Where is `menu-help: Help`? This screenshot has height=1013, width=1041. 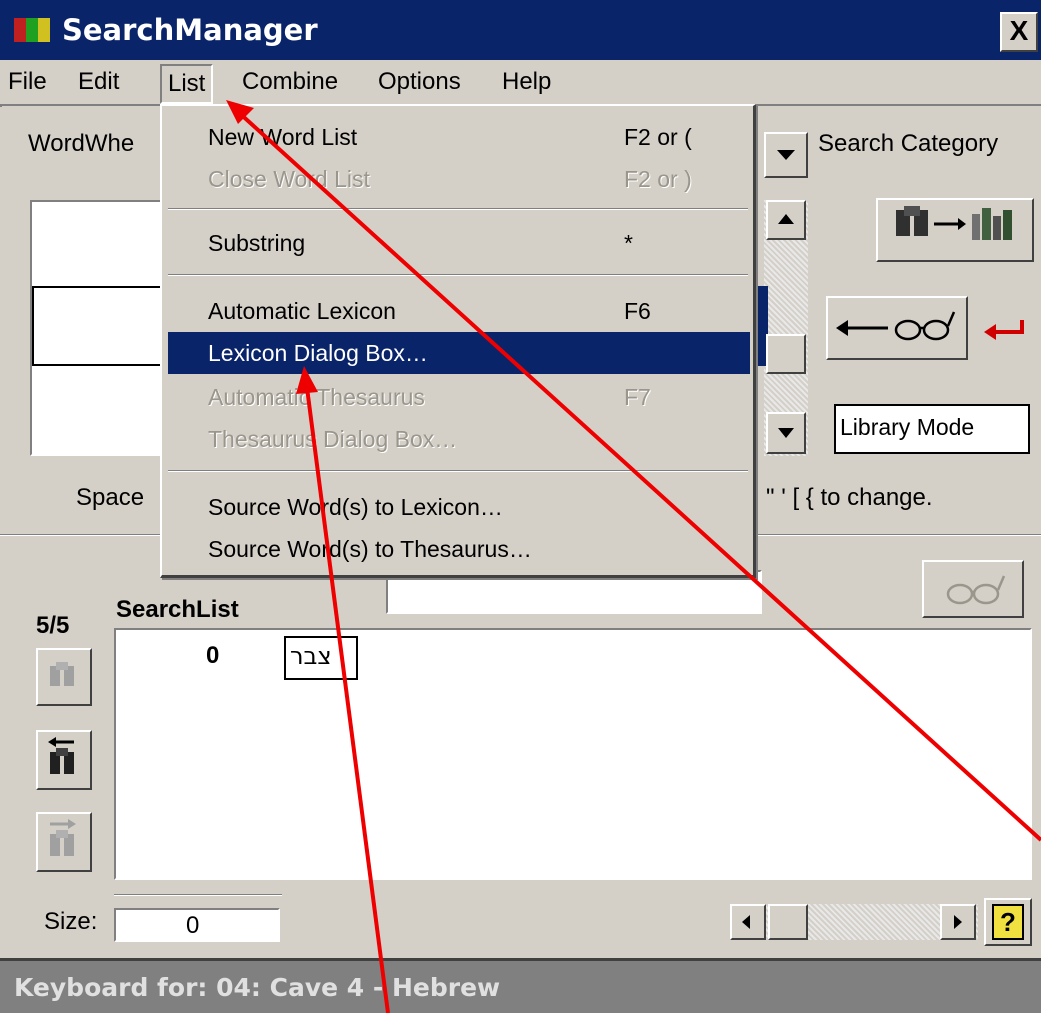
menu-help: Help is located at coordinates (526, 82).